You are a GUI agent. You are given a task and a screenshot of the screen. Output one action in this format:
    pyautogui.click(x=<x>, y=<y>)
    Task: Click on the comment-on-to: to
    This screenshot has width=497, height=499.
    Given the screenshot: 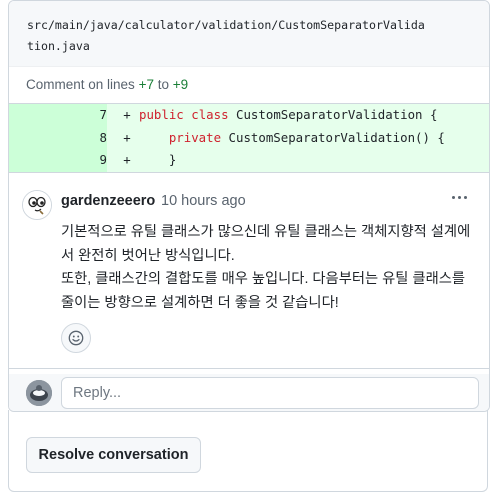 What is the action you would take?
    pyautogui.click(x=163, y=84)
    